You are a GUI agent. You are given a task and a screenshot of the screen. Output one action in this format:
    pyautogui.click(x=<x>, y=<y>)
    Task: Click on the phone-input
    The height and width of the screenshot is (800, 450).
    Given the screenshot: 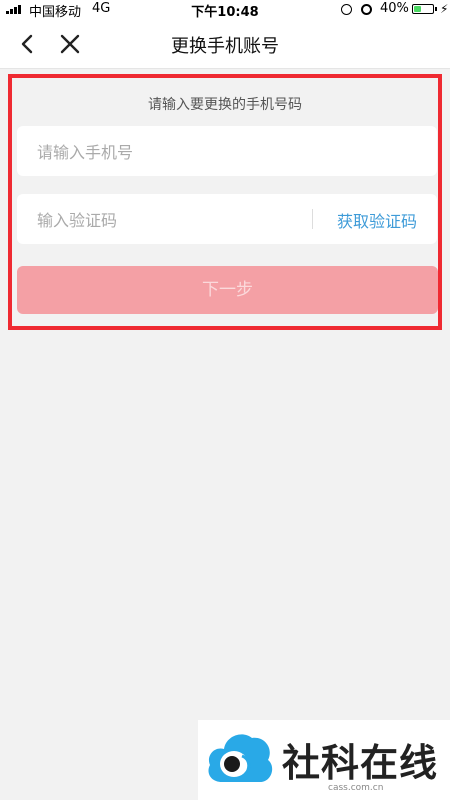 What is the action you would take?
    pyautogui.click(x=232, y=152)
    